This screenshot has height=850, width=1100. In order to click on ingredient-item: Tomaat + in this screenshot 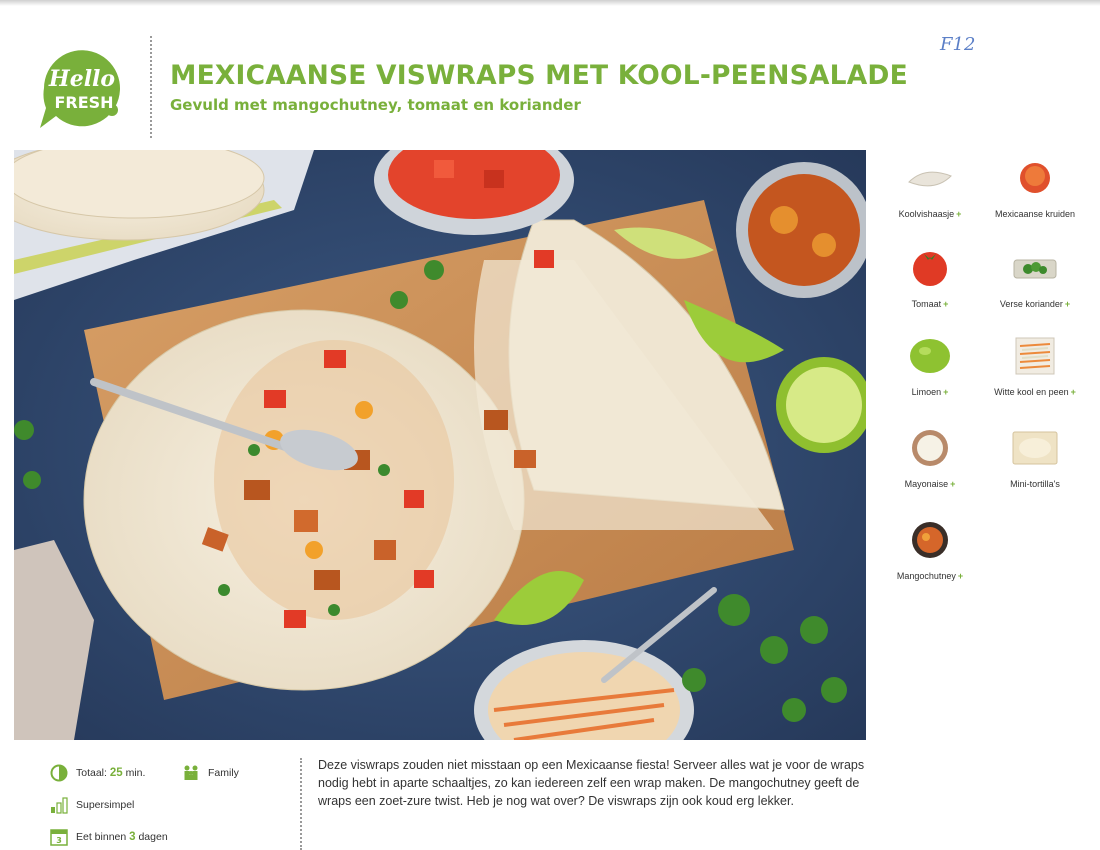, I will do `click(930, 278)`.